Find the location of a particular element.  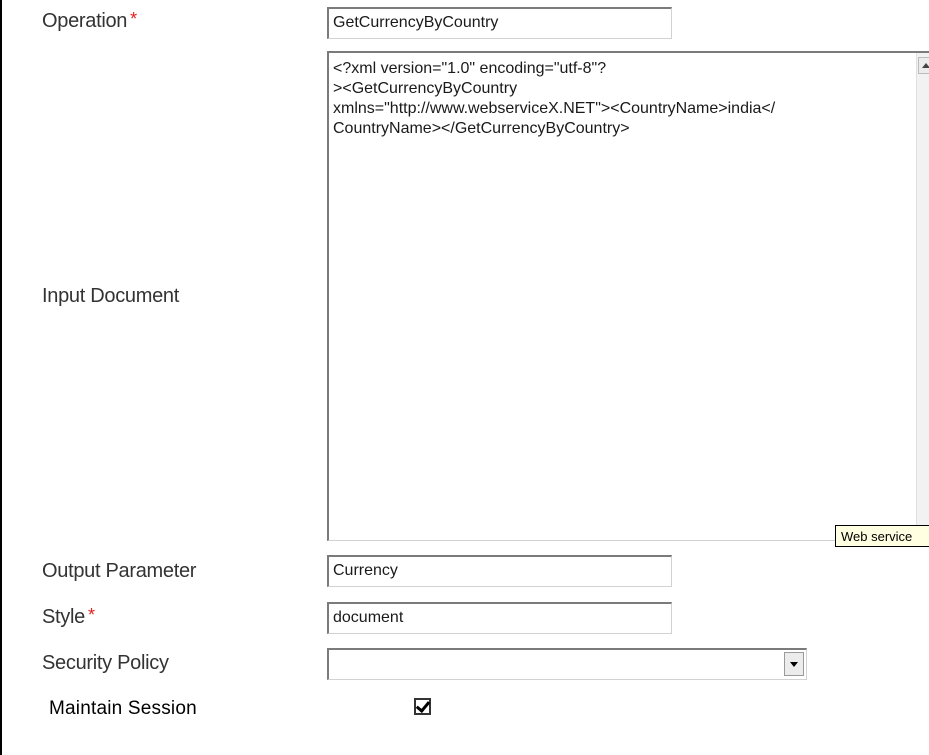

operation-input: GetCurrencyByCountry is located at coordinates (499, 23).